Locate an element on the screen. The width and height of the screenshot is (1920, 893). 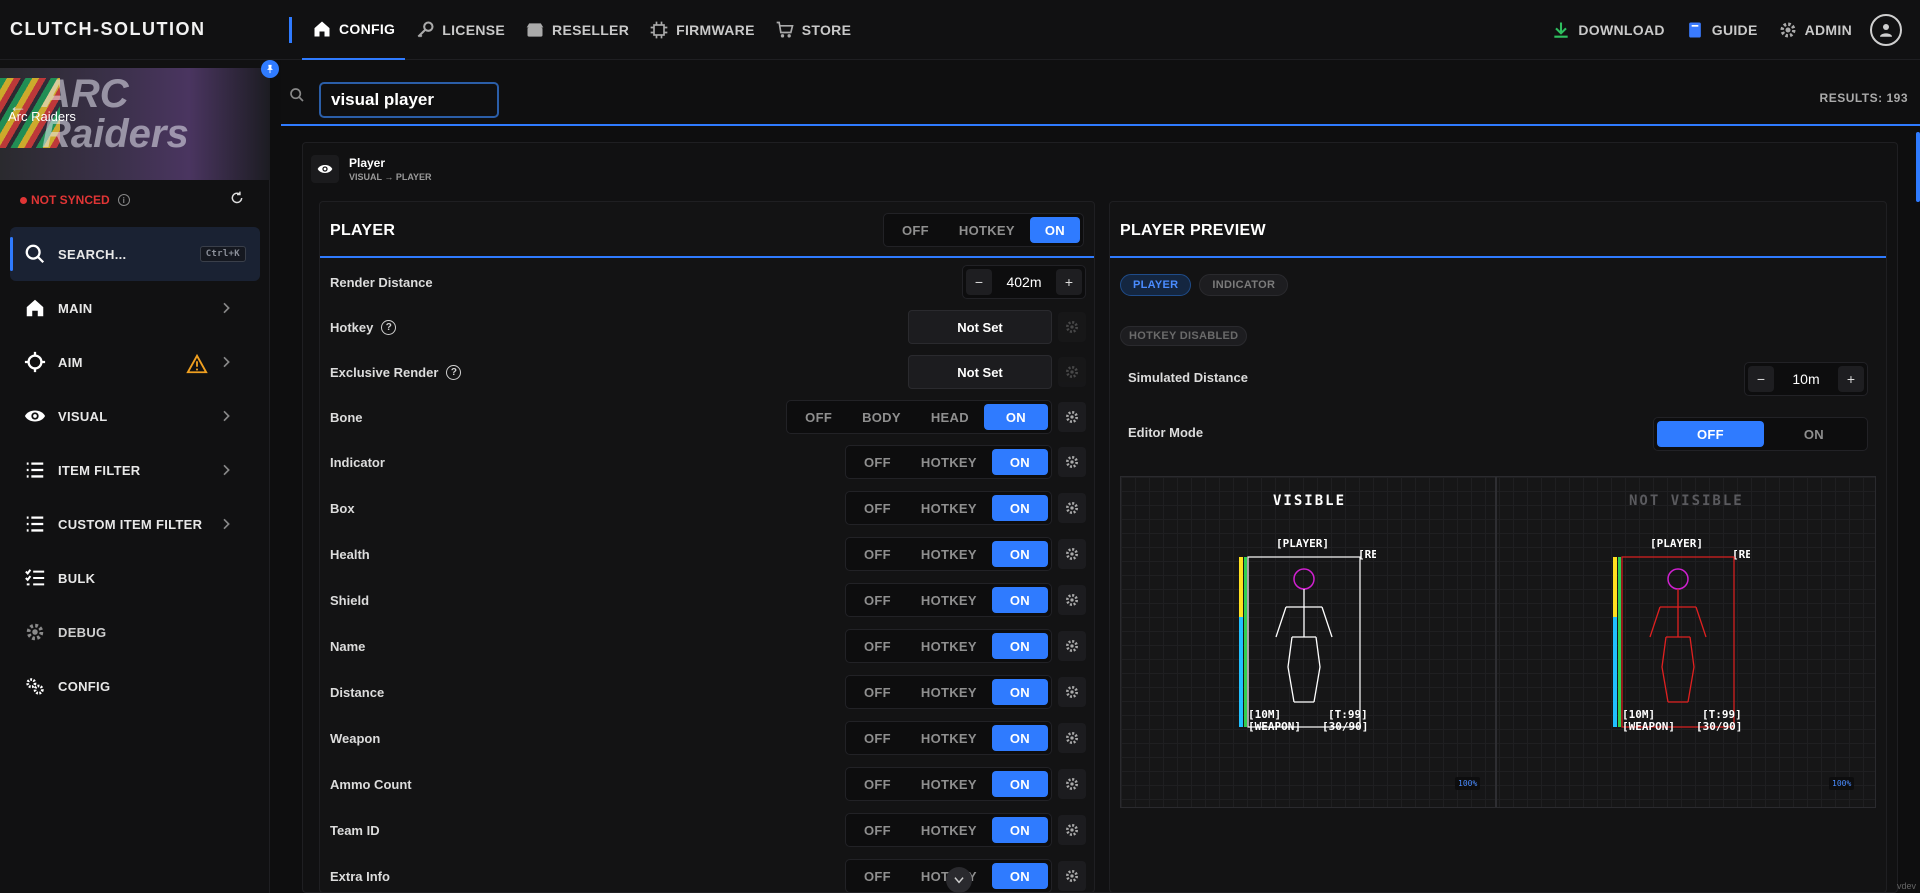
info-icon: i is located at coordinates (123, 200).